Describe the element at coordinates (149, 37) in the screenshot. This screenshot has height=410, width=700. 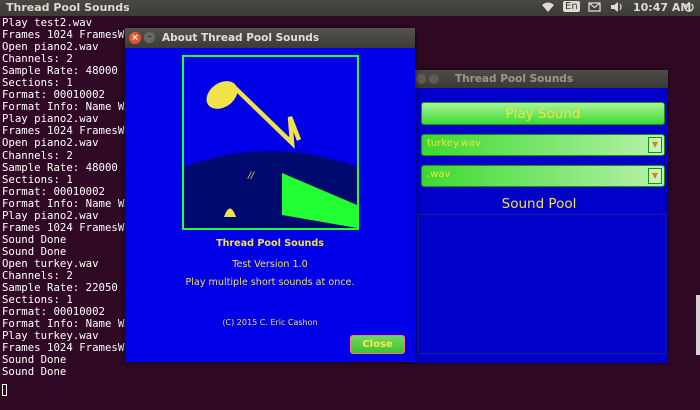
I see `window-minimize-icon: –` at that location.